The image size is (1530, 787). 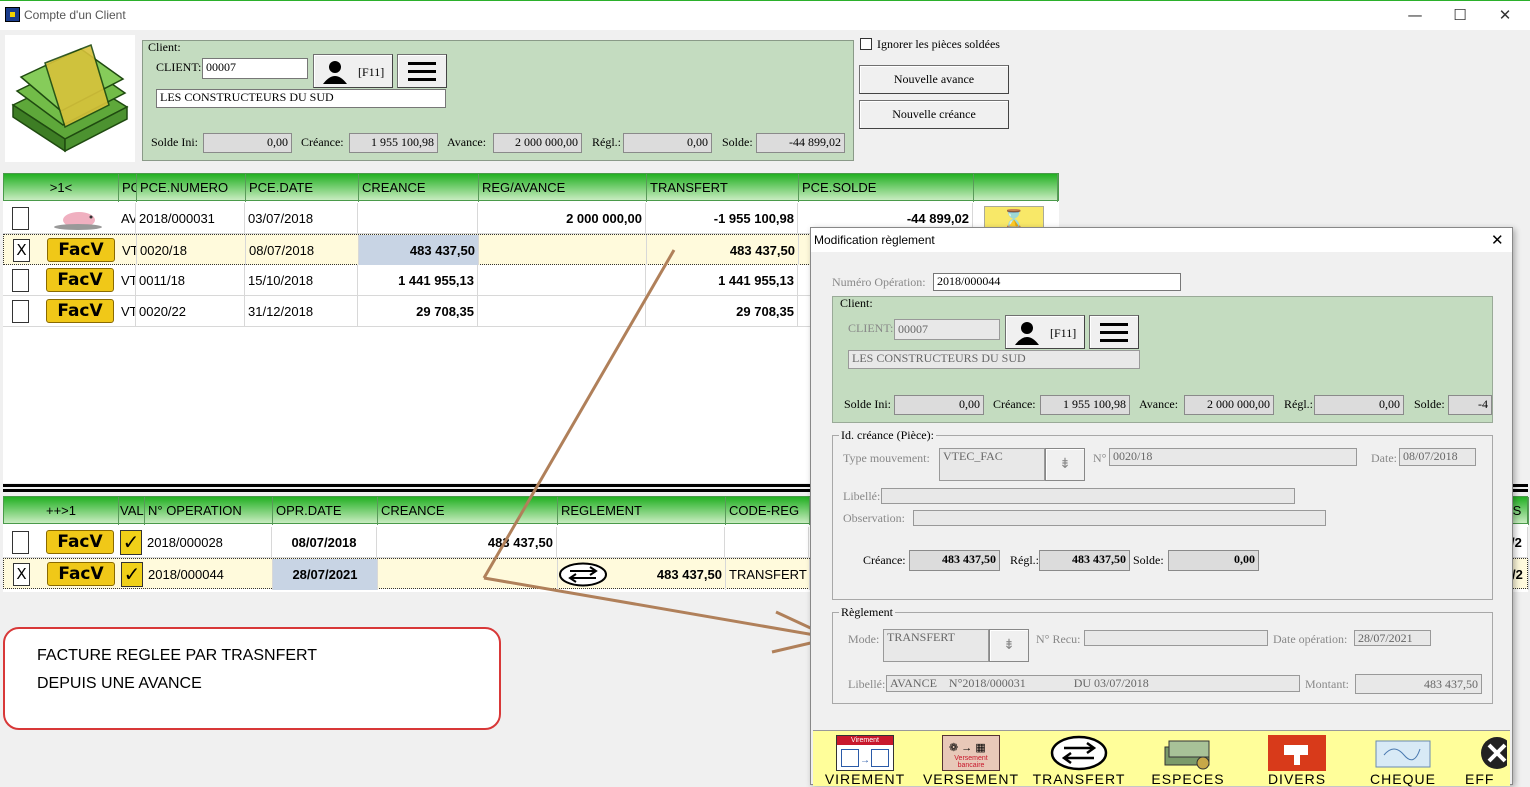 I want to click on type-mvt-label: Type mouvement:, so click(x=886, y=458).